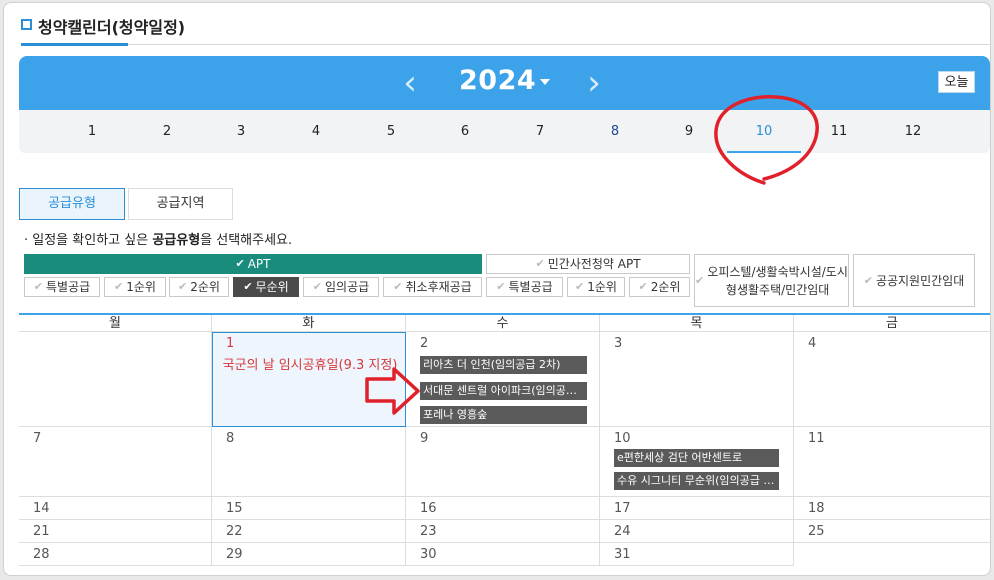 This screenshot has height=580, width=994. Describe the element at coordinates (503, 365) in the screenshot. I see `event-item: 리아츠 더 인천(임의공급 2차)` at that location.